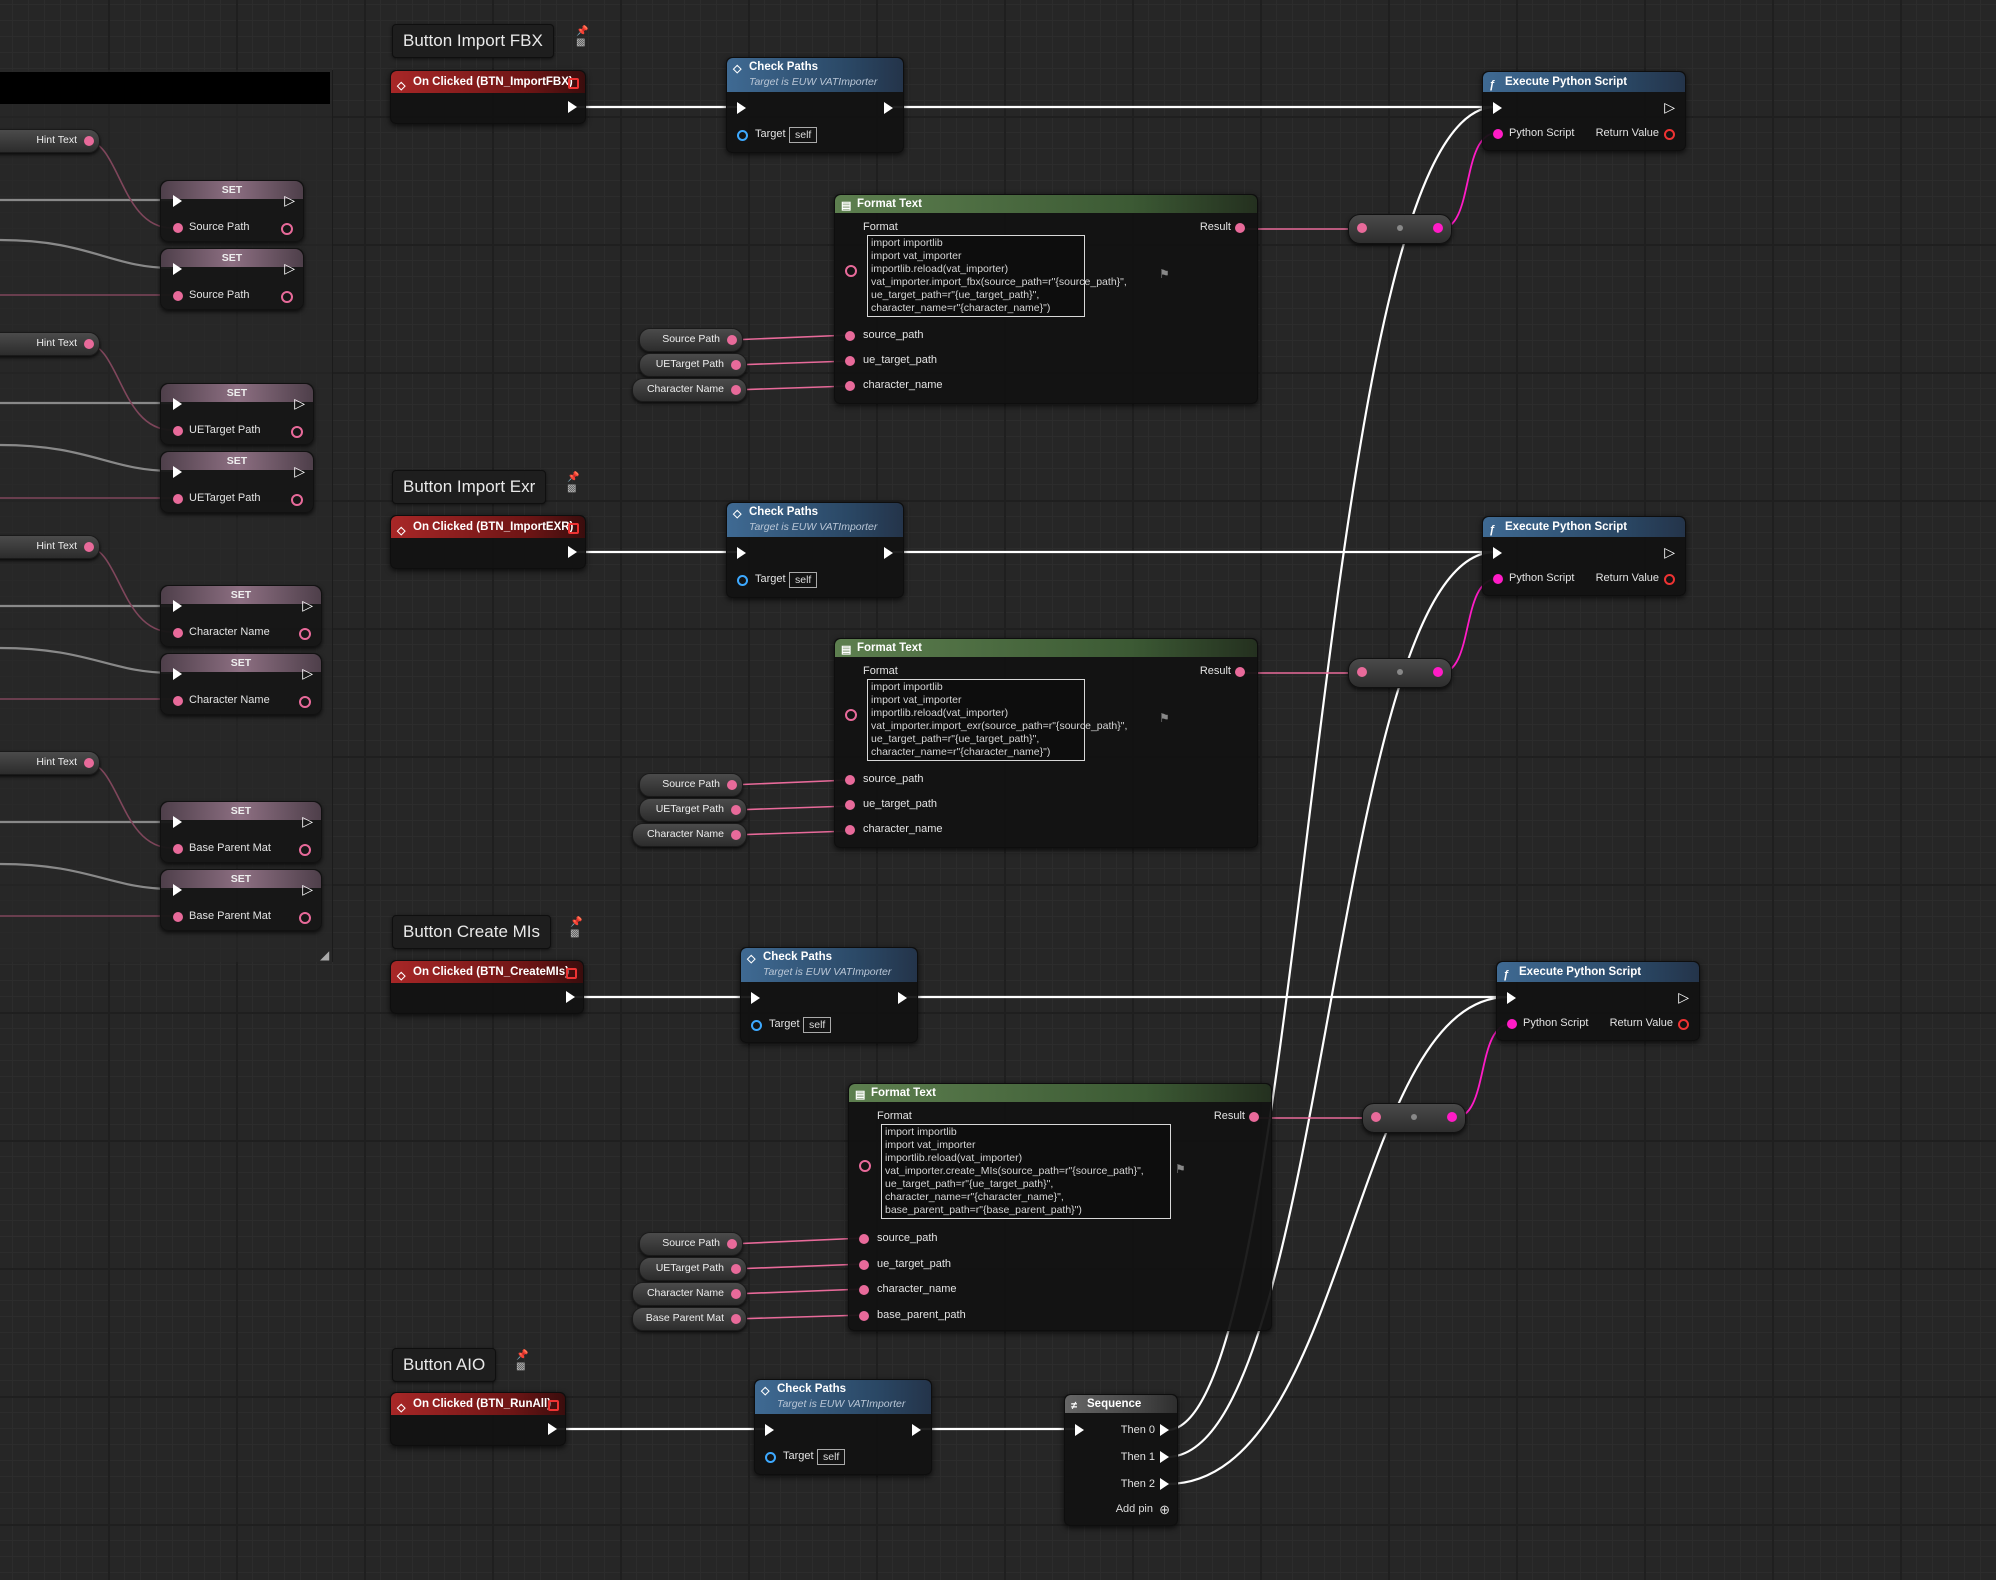  What do you see at coordinates (473, 41) in the screenshot?
I see `comment-title-import-fbx: Button Import FBX` at bounding box center [473, 41].